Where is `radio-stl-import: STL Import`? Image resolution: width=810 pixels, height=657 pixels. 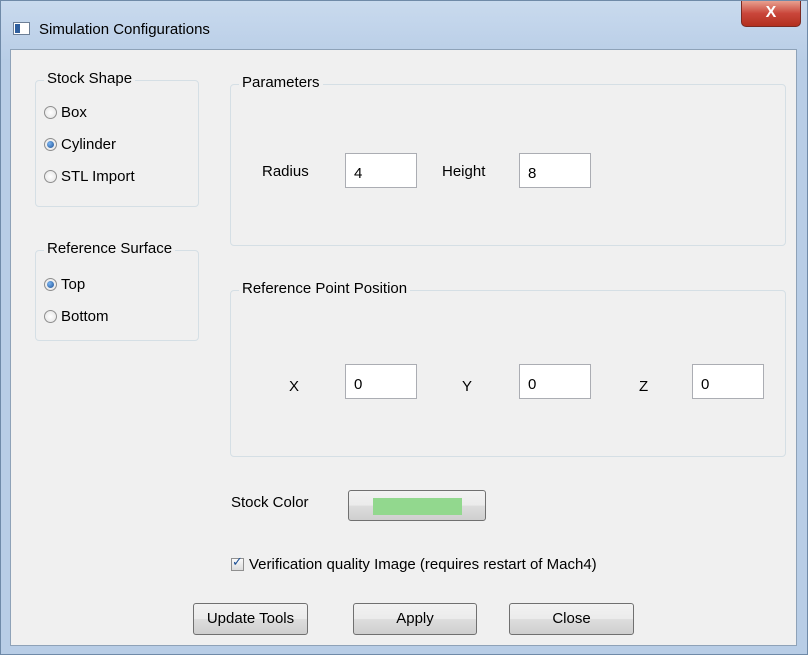 radio-stl-import: STL Import is located at coordinates (89, 176).